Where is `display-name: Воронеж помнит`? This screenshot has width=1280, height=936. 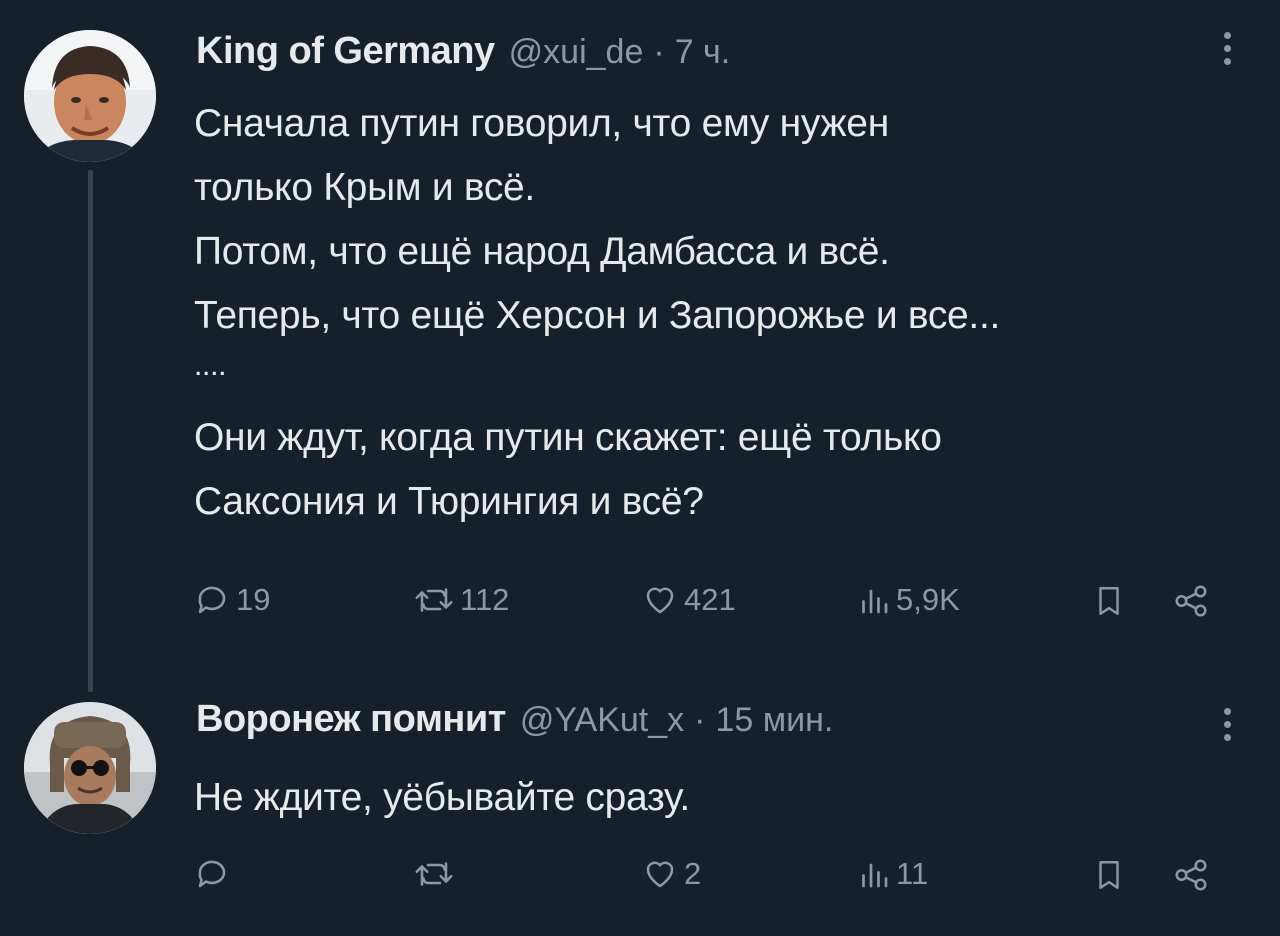 display-name: Воронеж помнит is located at coordinates (351, 719).